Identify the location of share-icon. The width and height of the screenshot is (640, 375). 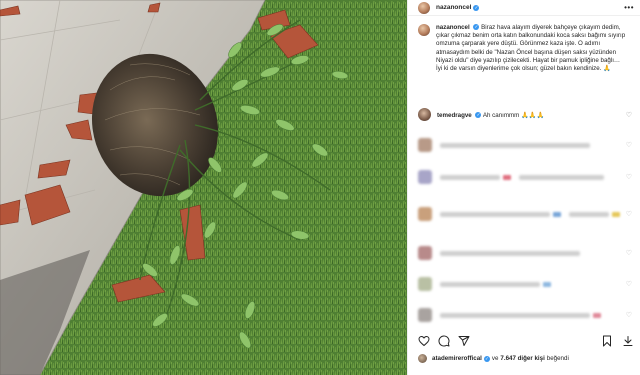
(464, 341).